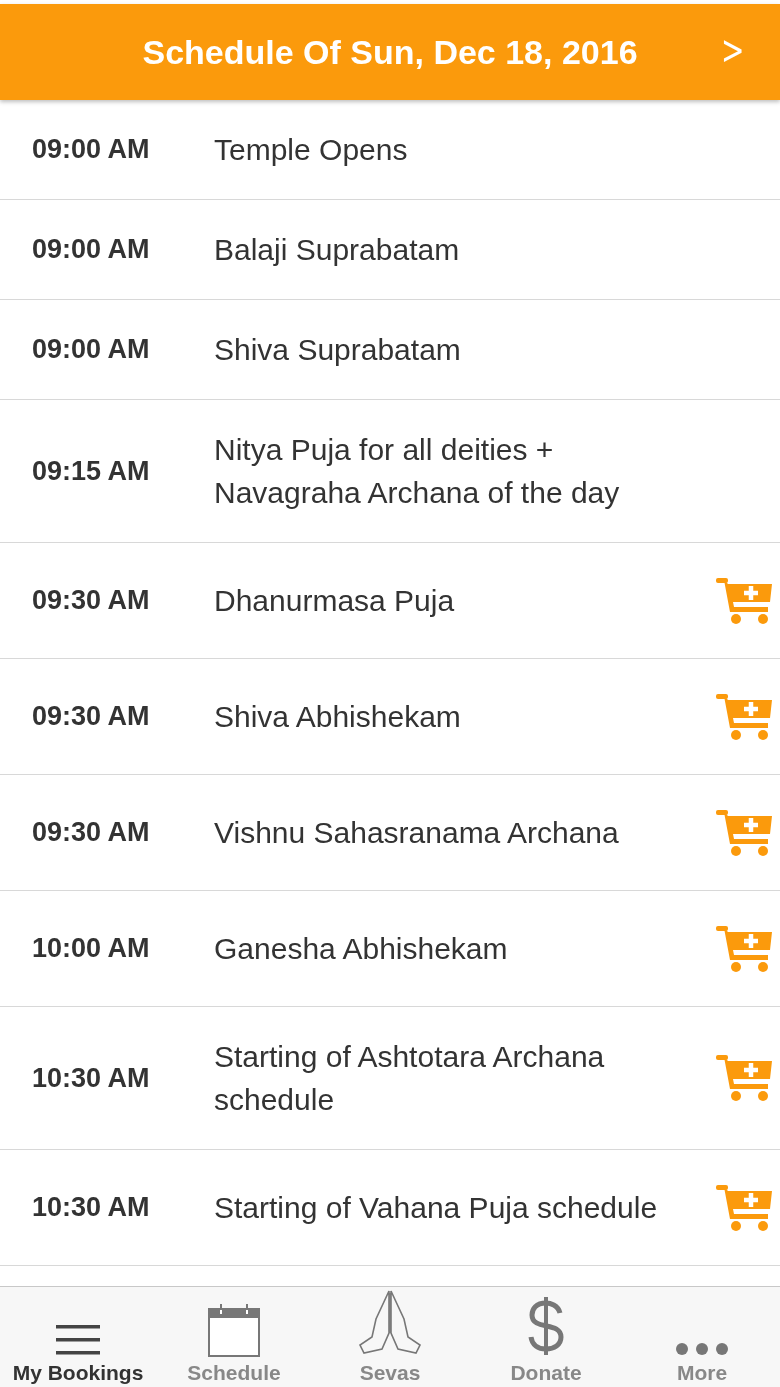 The image size is (780, 1387). I want to click on schedule-row: 10:00 AM Ganesha Abhishekam, so click(390, 949).